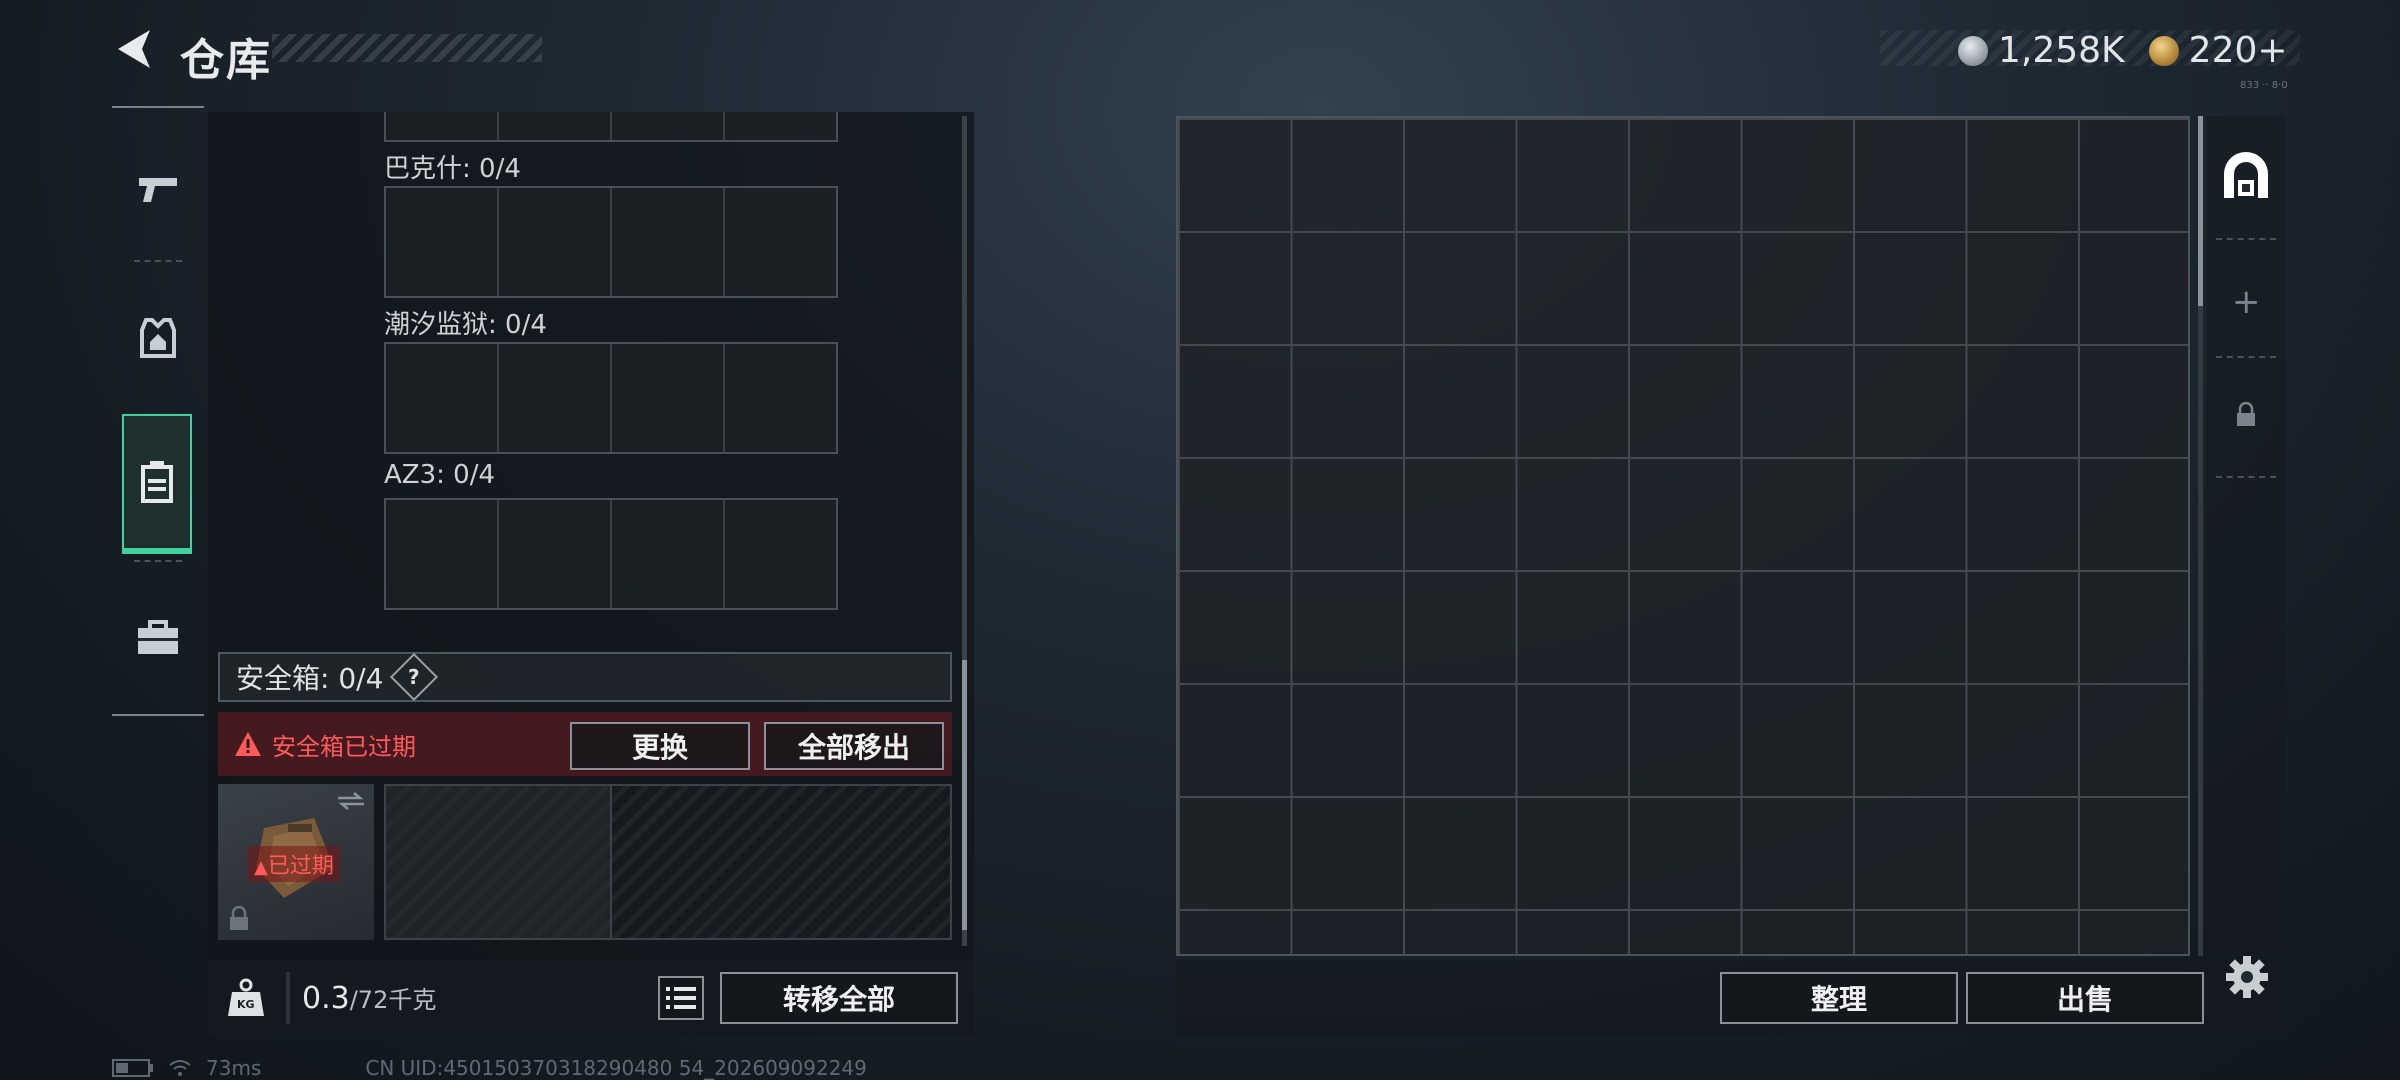 Image resolution: width=2400 pixels, height=1080 pixels. What do you see at coordinates (585, 677) in the screenshot?
I see `safe-box-header: 安全箱: 0/4 ?` at bounding box center [585, 677].